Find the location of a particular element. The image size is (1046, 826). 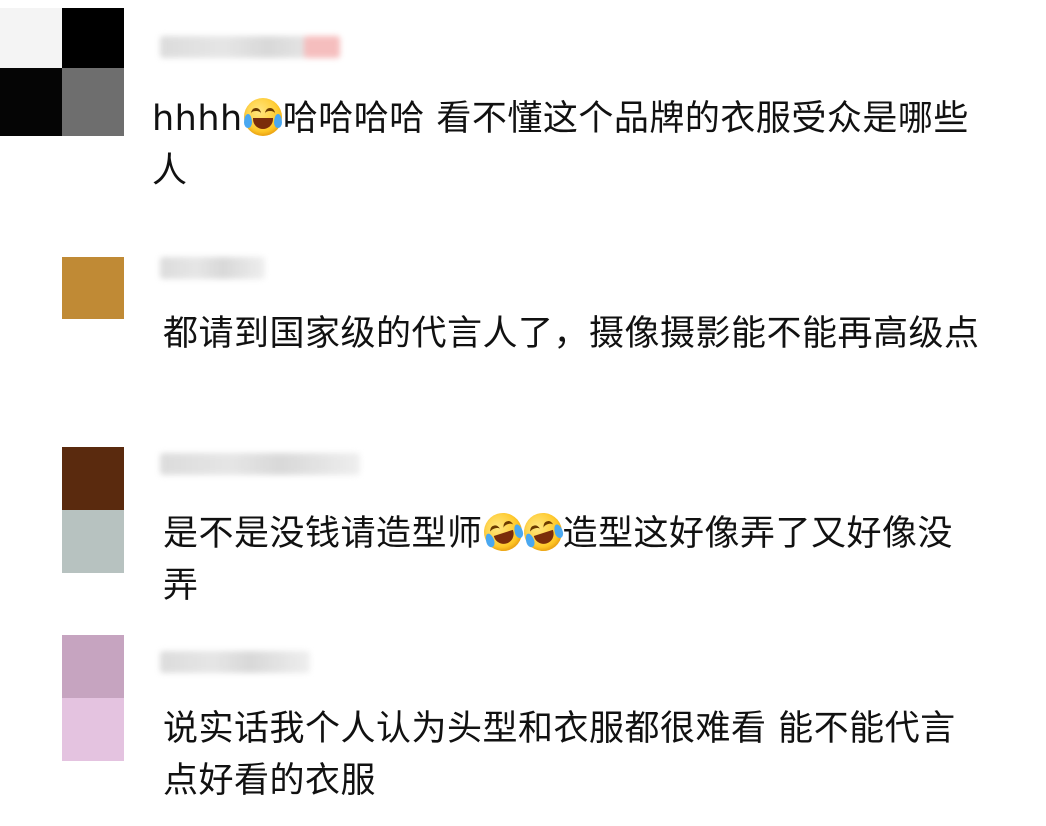

comment-text: 都请到国家级的代言人了，摄像摄影能不能再高级点 is located at coordinates (571, 334).